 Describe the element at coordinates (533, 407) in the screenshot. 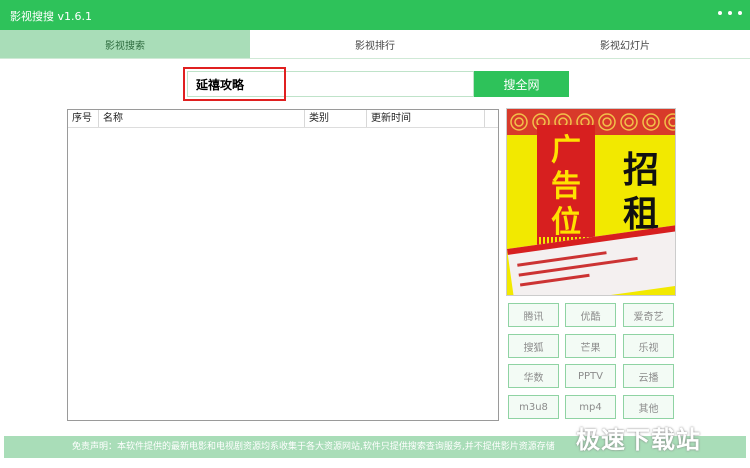

I see `source-button-m3u8: m3u8` at that location.